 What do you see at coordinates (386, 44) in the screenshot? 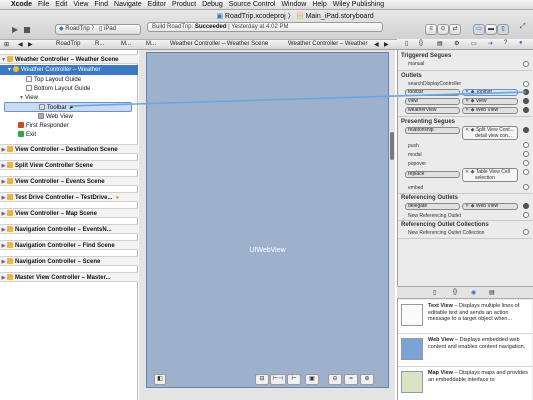
I see `crumb-forward-icon: ▶` at bounding box center [386, 44].